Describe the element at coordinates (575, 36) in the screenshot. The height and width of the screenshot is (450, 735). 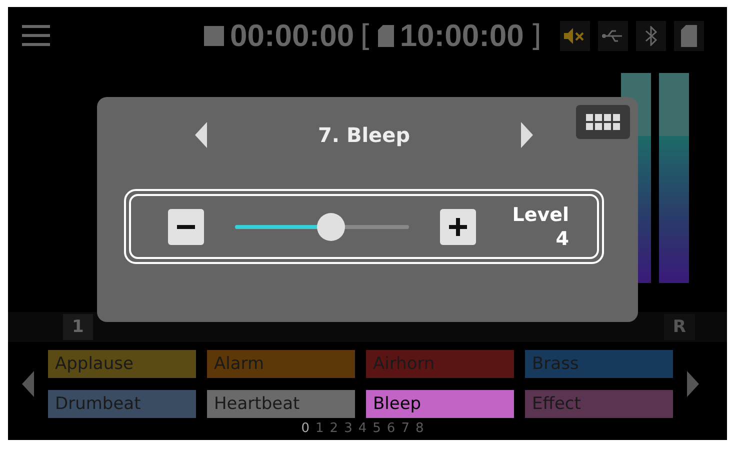
I see `speaker-muted-icon` at that location.